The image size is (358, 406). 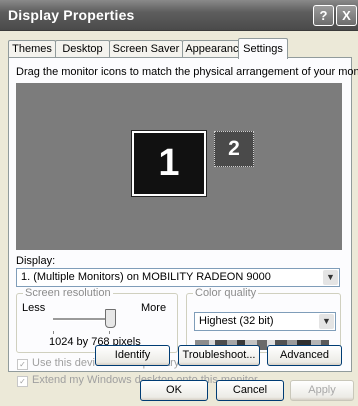 What do you see at coordinates (34, 308) in the screenshot?
I see `resolution-less-label: Less` at bounding box center [34, 308].